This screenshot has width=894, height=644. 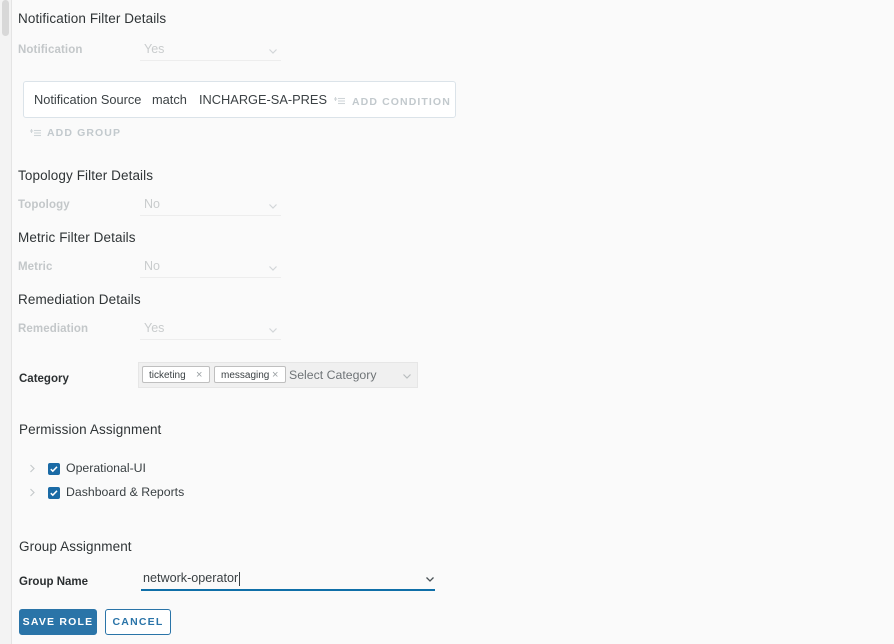 I want to click on metric-label: Metric, so click(x=35, y=267).